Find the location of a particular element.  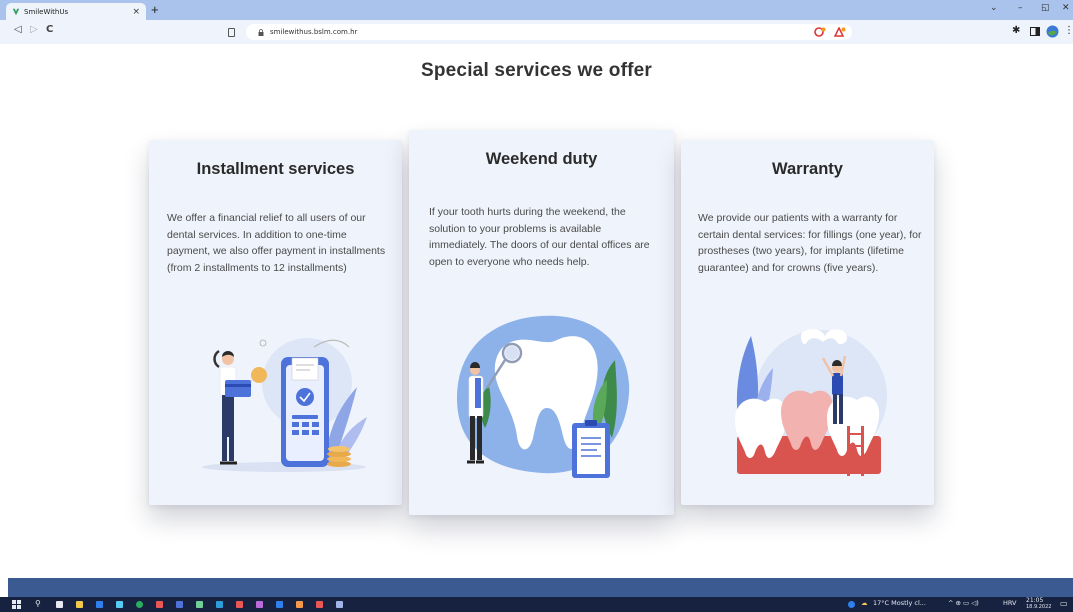

browser-tab-bar: SmileWithUs × + ⌄ – ◱ ✕ is located at coordinates (536, 10).